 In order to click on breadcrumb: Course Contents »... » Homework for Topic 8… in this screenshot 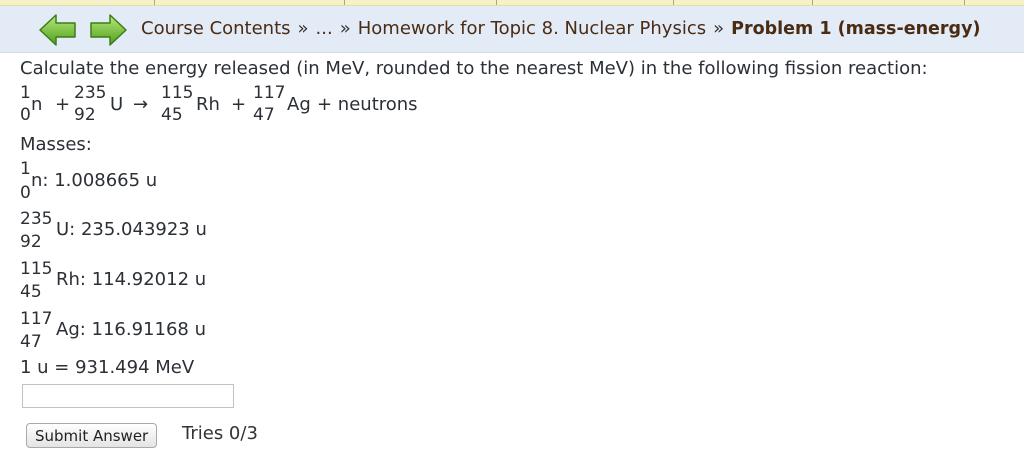, I will do `click(561, 28)`.